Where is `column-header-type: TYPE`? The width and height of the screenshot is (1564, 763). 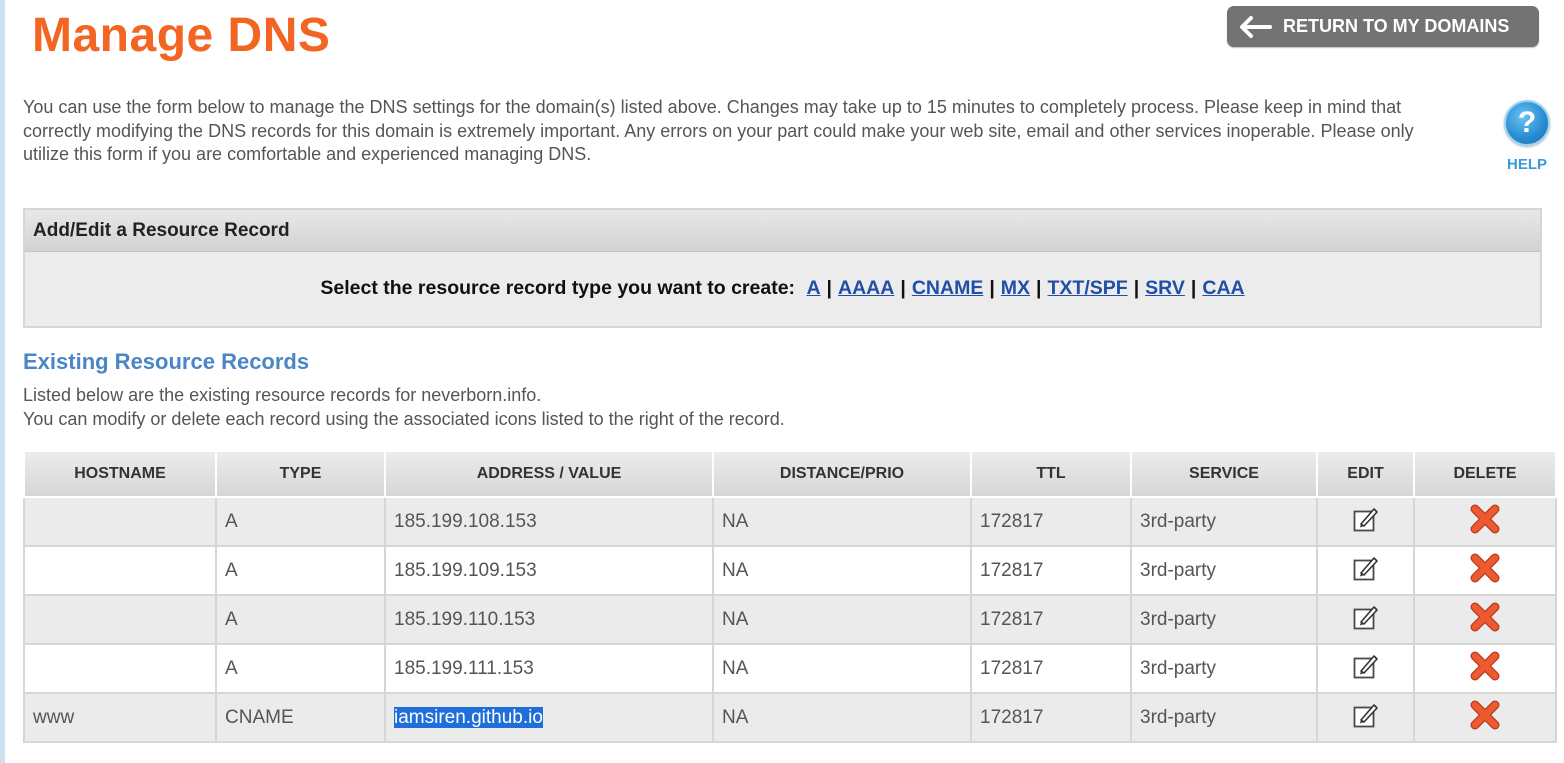 column-header-type: TYPE is located at coordinates (300, 474).